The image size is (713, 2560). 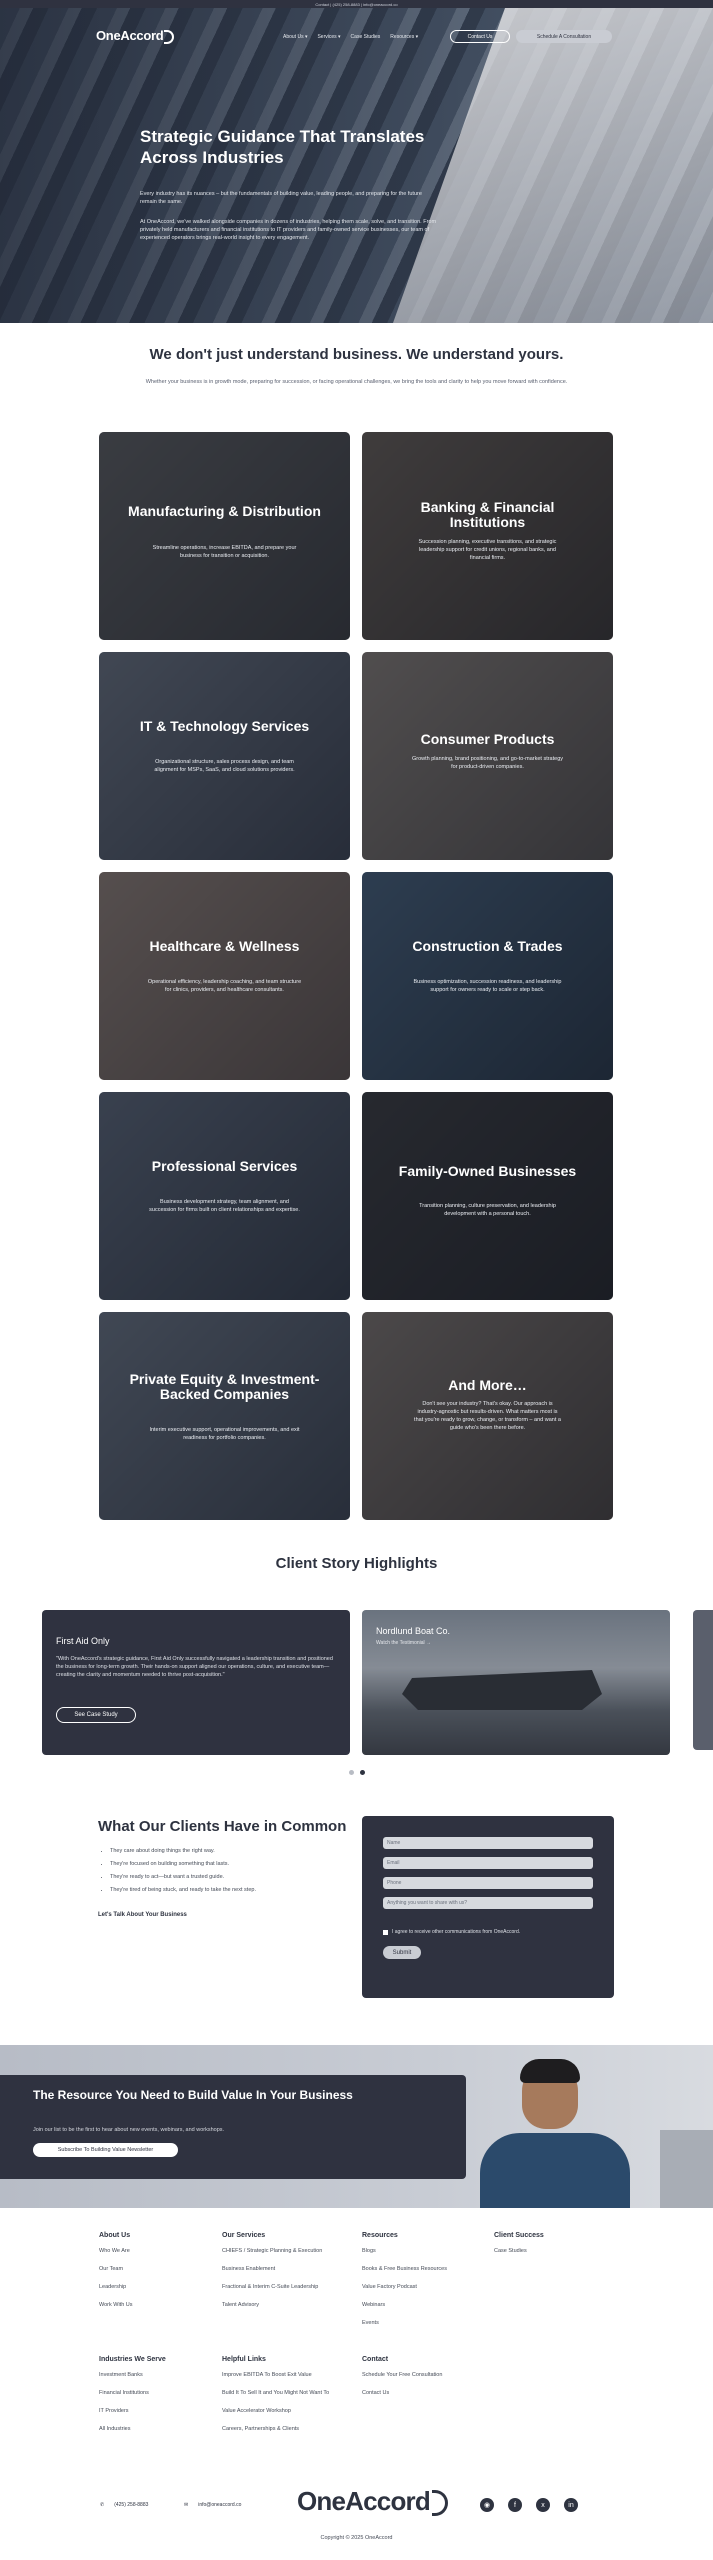 What do you see at coordinates (186, 2505) in the screenshot?
I see `mail-icon: ✉` at bounding box center [186, 2505].